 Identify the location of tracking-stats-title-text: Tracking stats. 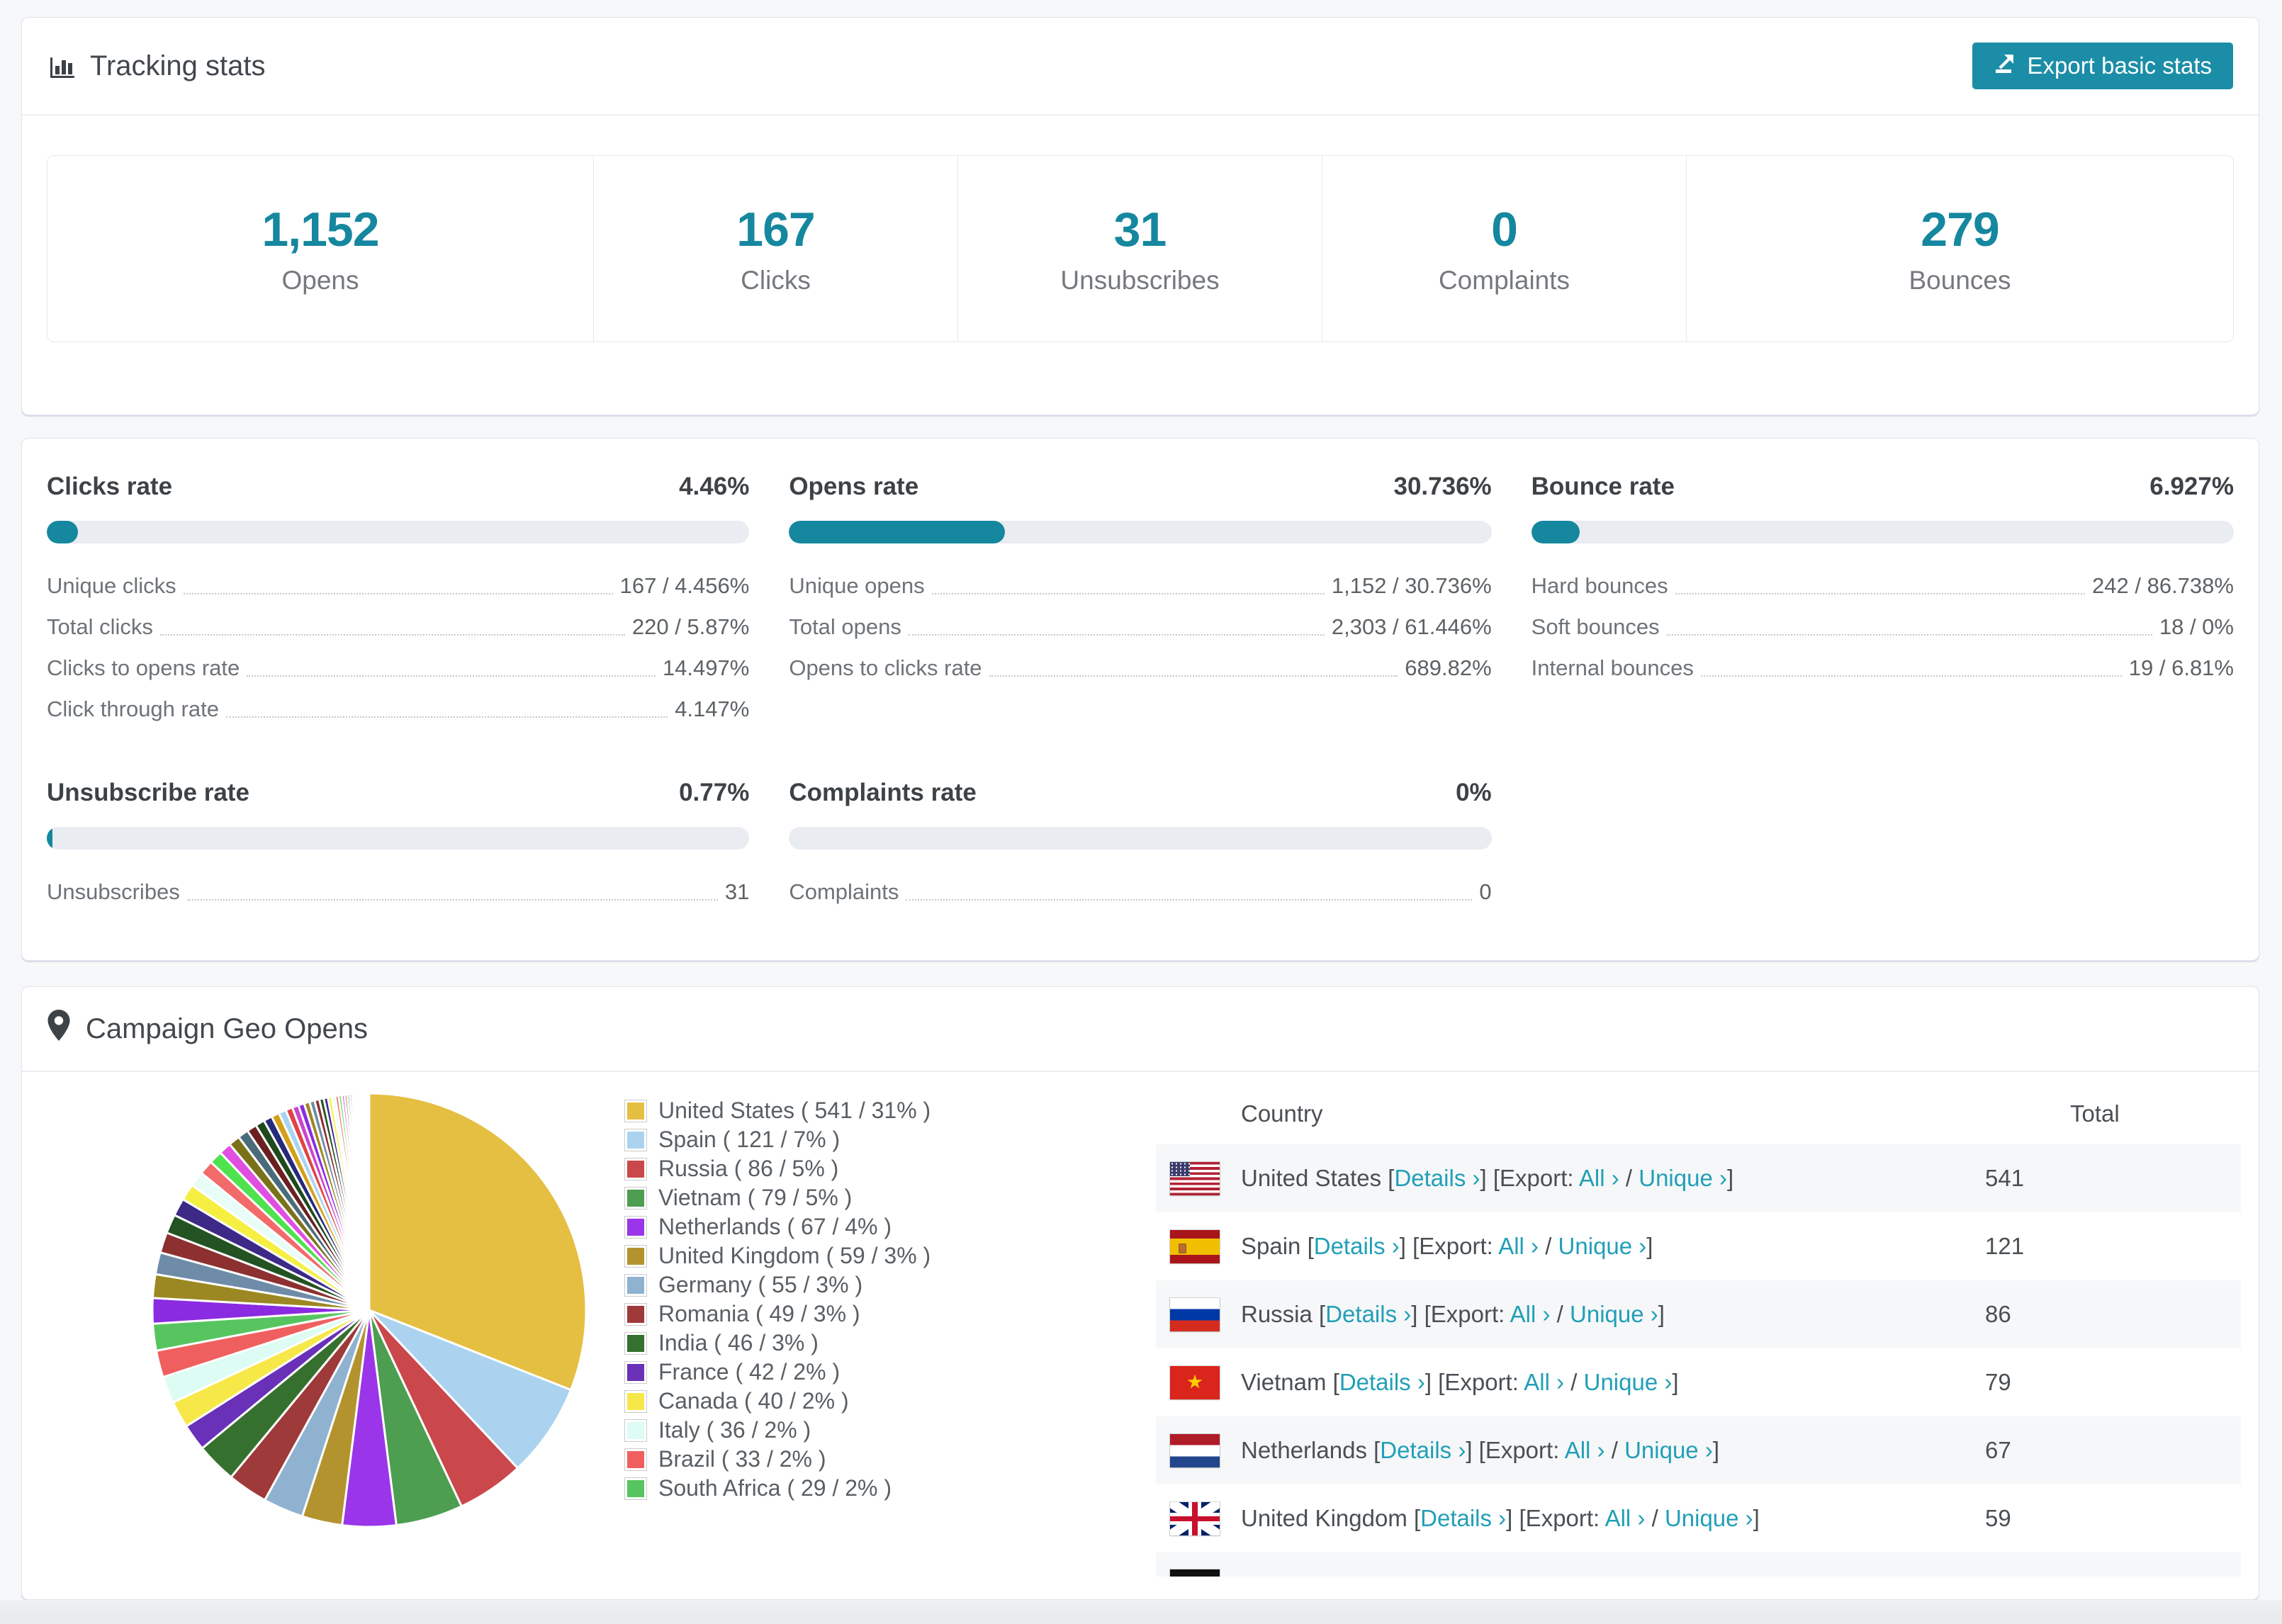
(178, 66).